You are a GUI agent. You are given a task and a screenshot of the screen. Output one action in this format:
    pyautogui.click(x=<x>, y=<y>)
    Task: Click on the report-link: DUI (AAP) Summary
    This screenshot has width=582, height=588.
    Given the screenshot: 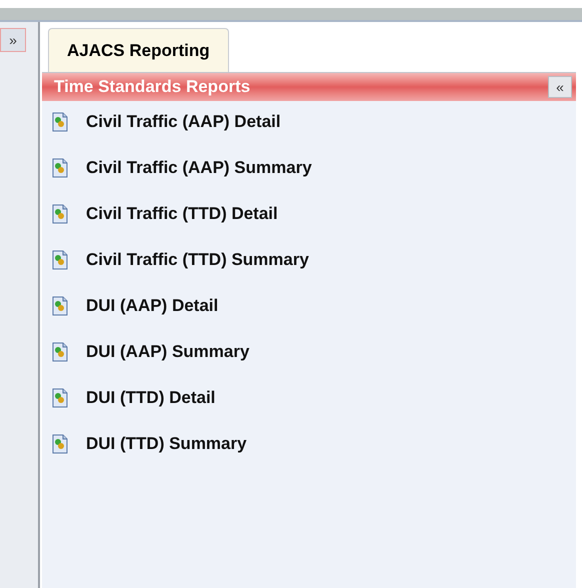 What is the action you would take?
    pyautogui.click(x=168, y=351)
    